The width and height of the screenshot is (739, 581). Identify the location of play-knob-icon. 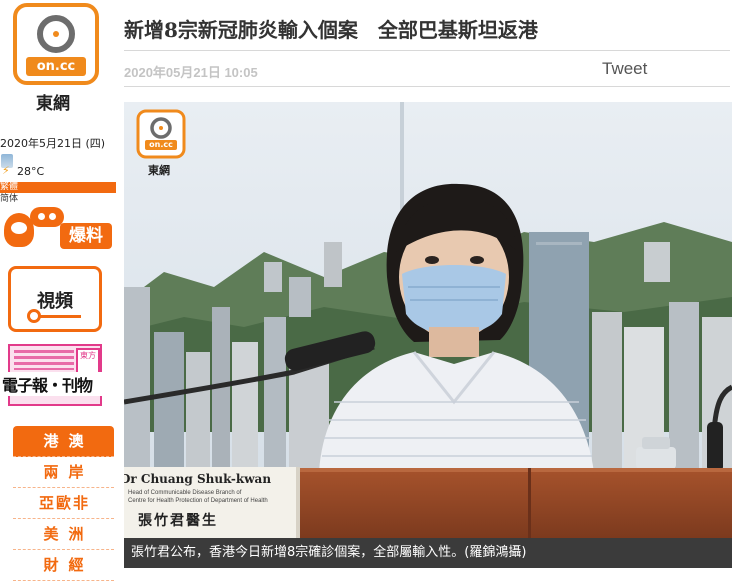
(34, 316).